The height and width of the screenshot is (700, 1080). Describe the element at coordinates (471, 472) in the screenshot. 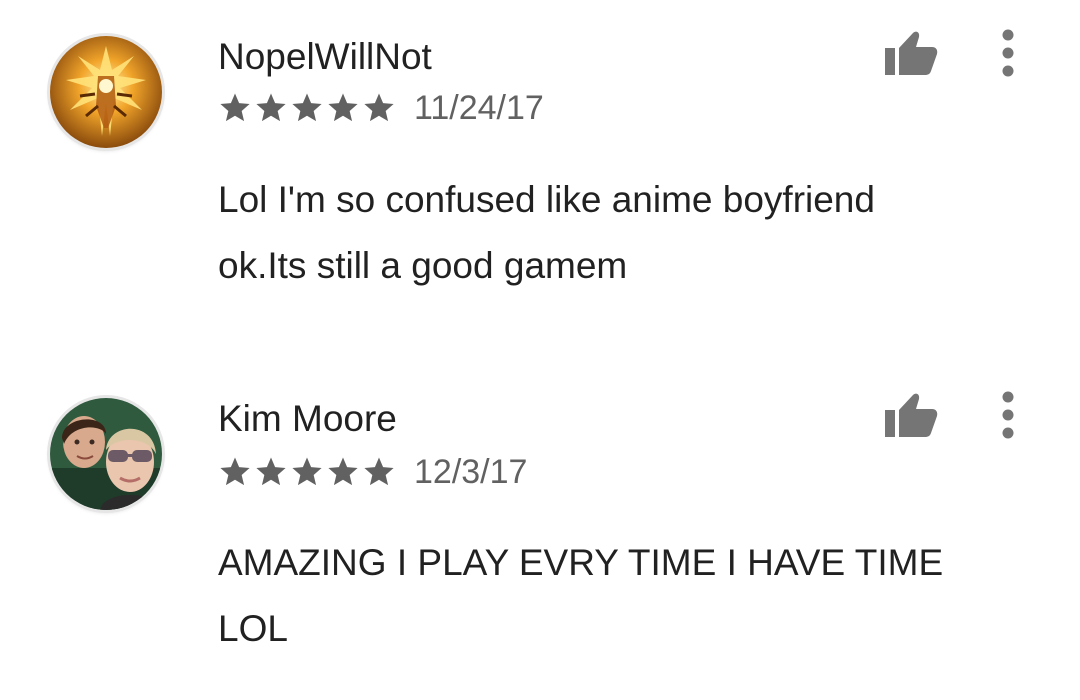

I see `review-date: 12/3/17` at that location.